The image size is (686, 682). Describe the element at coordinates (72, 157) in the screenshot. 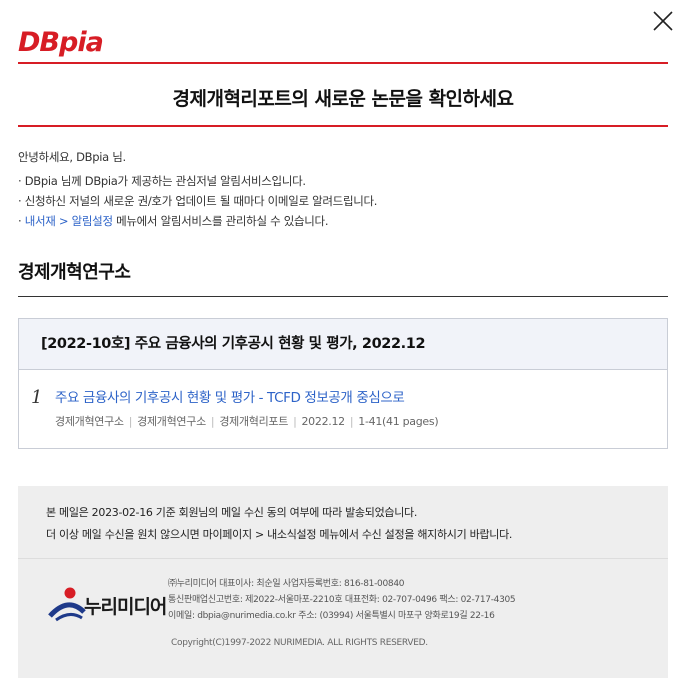

I see `greeting: 안녕하세요, DBpia 님.` at that location.